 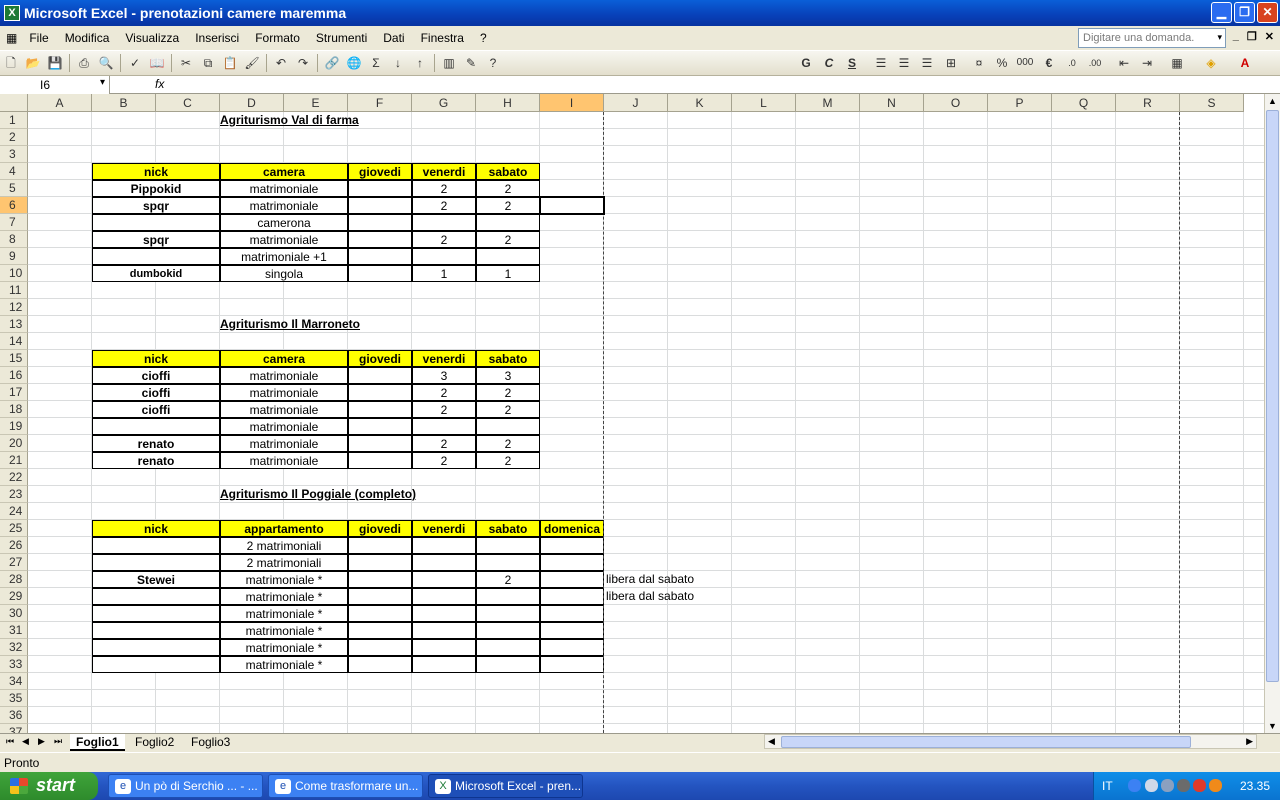 What do you see at coordinates (14, 545) in the screenshot?
I see `row-header-26: 26` at bounding box center [14, 545].